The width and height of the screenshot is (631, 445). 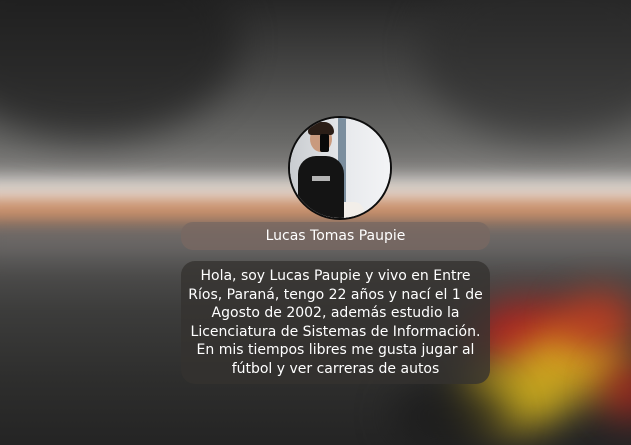 I want to click on profile-name: Lucas Tomas Paupie, so click(x=335, y=236).